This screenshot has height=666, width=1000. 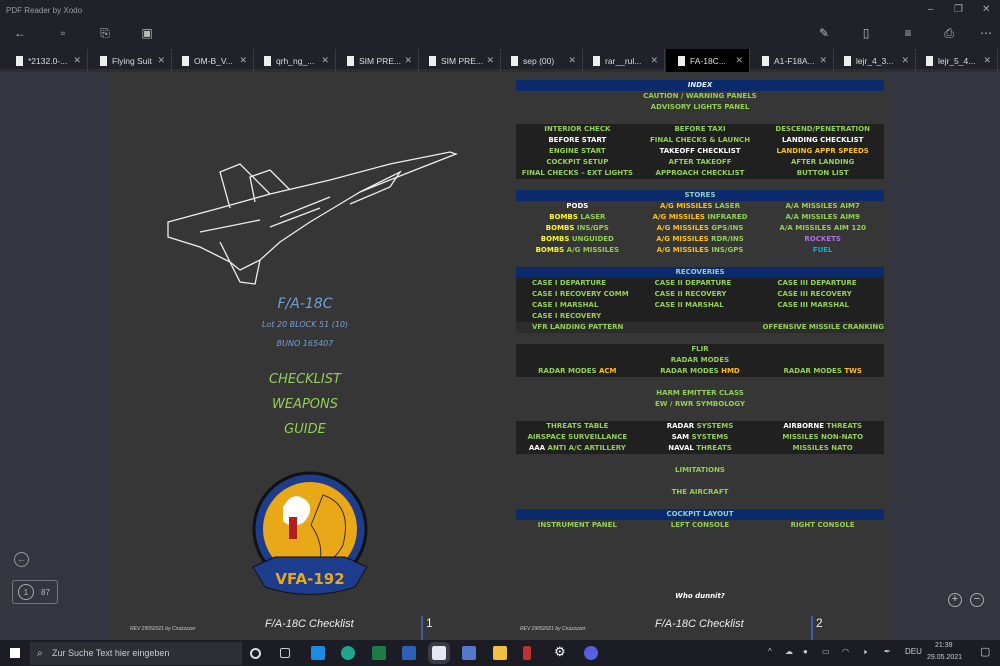 I want to click on index-link: ROCKETS, so click(x=822, y=239).